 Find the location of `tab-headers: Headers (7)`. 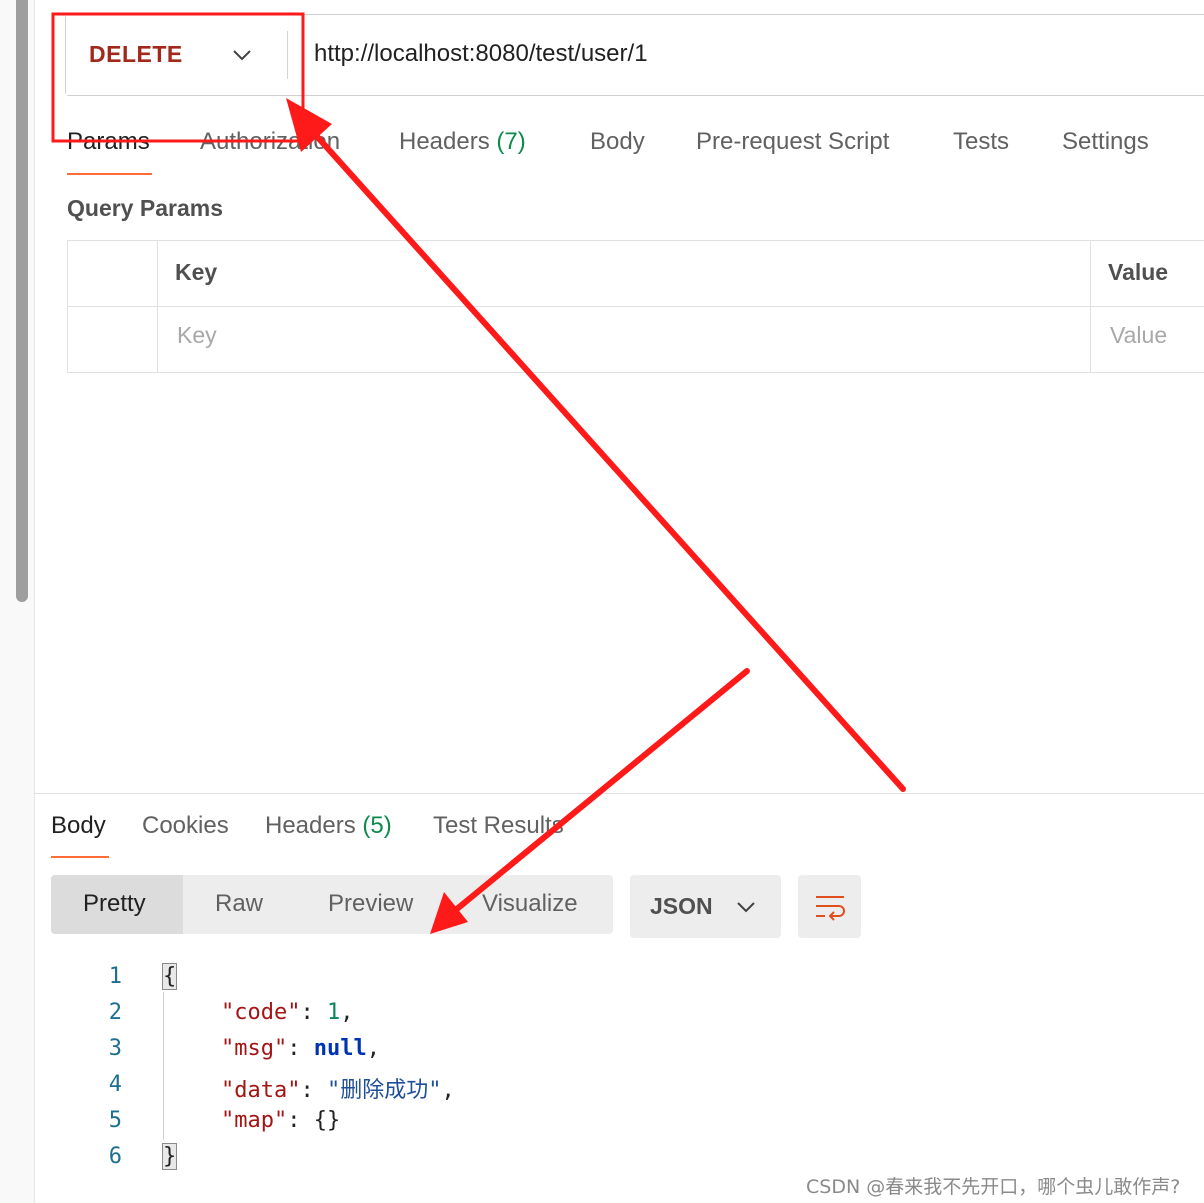

tab-headers: Headers (7) is located at coordinates (462, 142).